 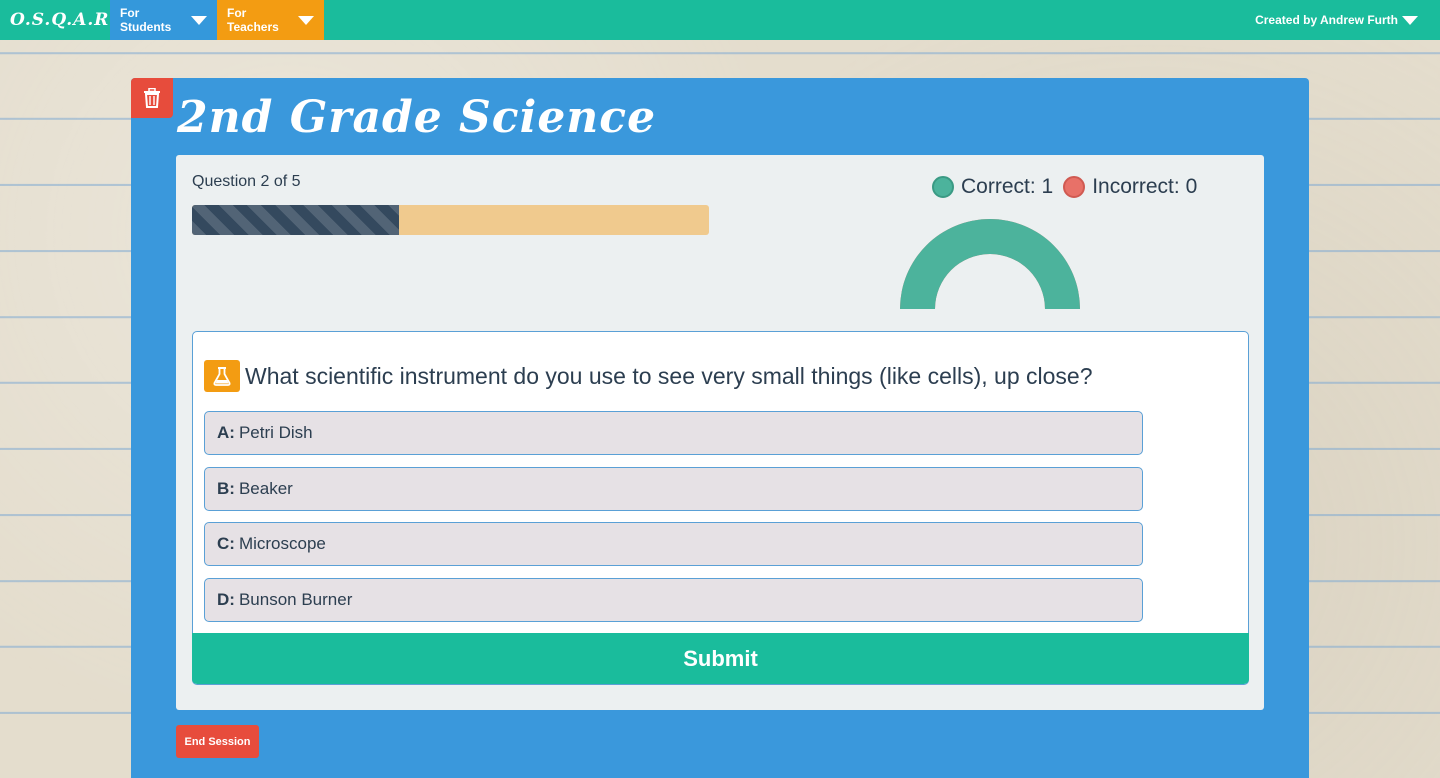 What do you see at coordinates (226, 432) in the screenshot?
I see `option-letter: A:` at bounding box center [226, 432].